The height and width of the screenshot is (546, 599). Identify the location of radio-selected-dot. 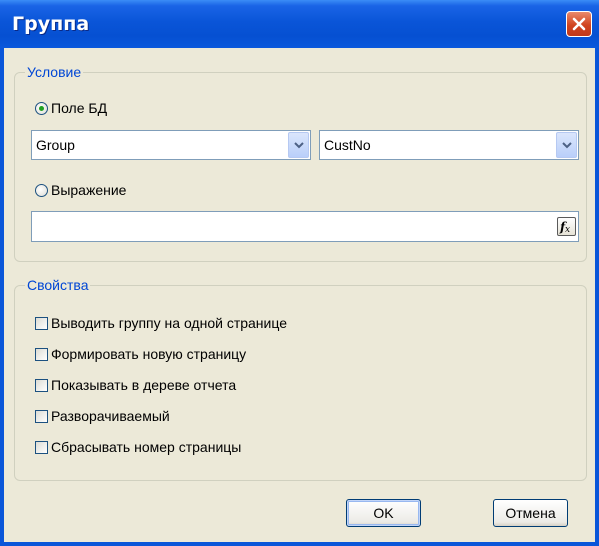
(41, 108).